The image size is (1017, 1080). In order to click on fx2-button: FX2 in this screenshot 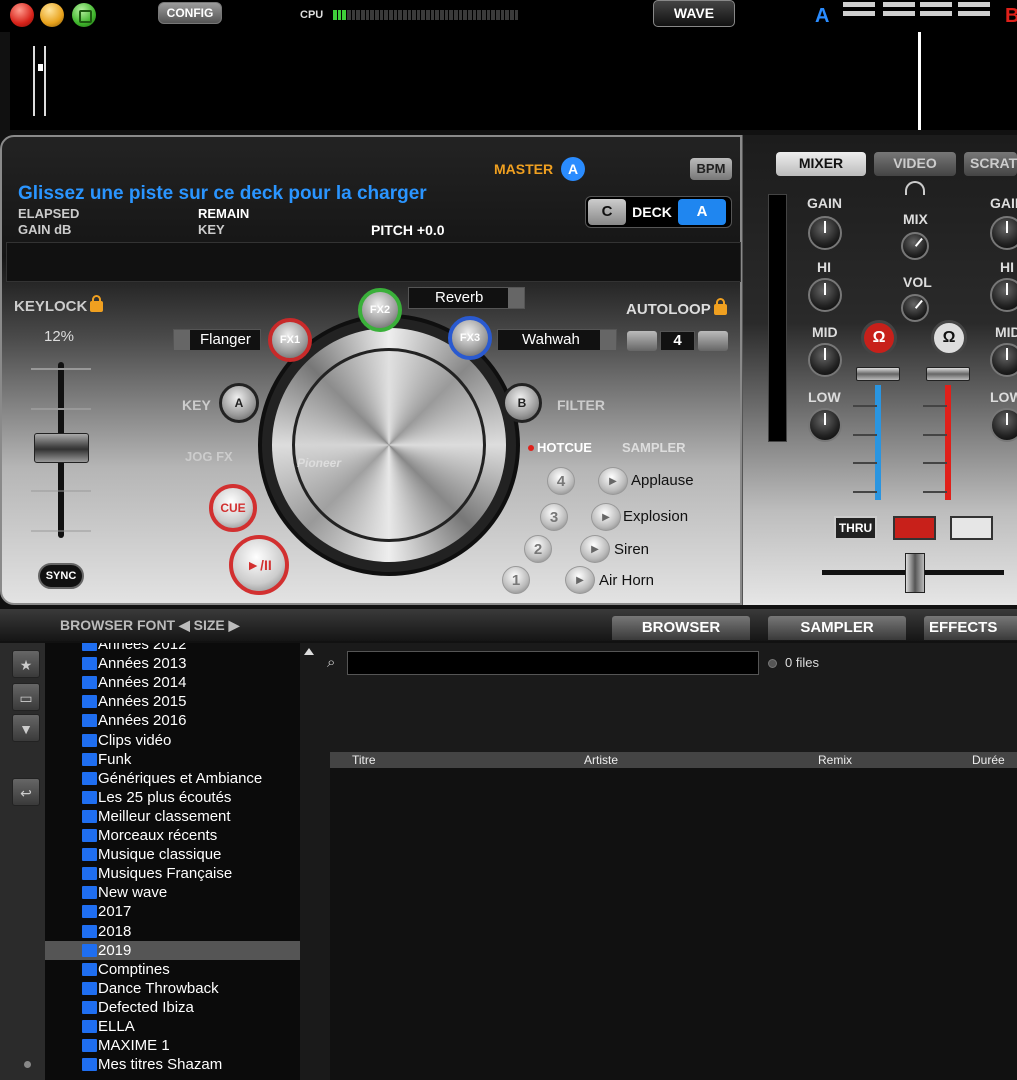, I will do `click(380, 310)`.